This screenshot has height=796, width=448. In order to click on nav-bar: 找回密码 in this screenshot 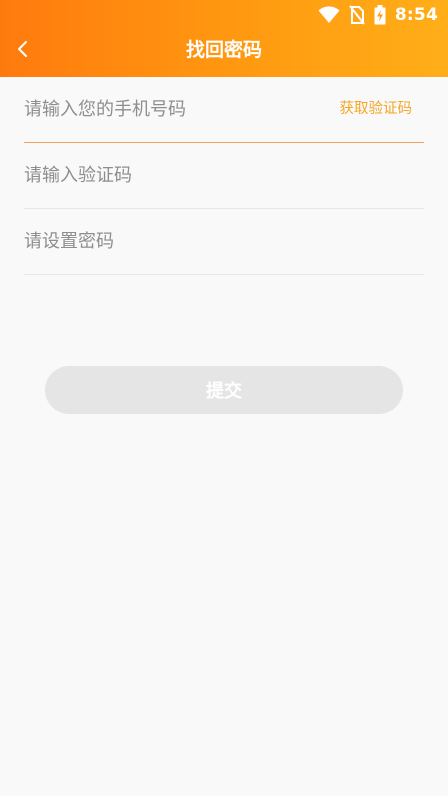, I will do `click(224, 53)`.